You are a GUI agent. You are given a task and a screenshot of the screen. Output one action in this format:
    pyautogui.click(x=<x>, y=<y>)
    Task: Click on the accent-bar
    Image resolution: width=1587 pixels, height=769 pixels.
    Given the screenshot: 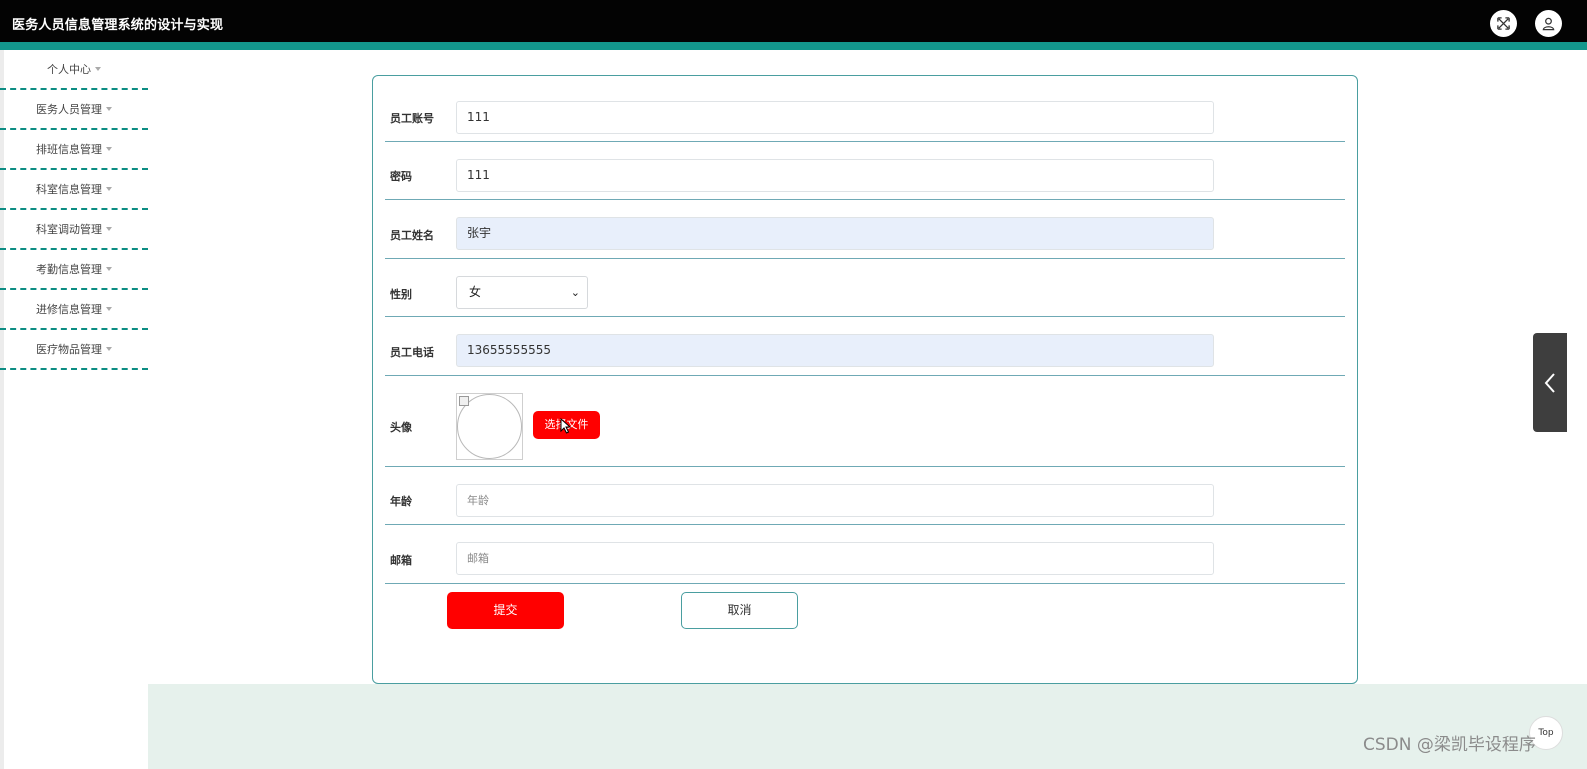 What is the action you would take?
    pyautogui.click(x=793, y=46)
    